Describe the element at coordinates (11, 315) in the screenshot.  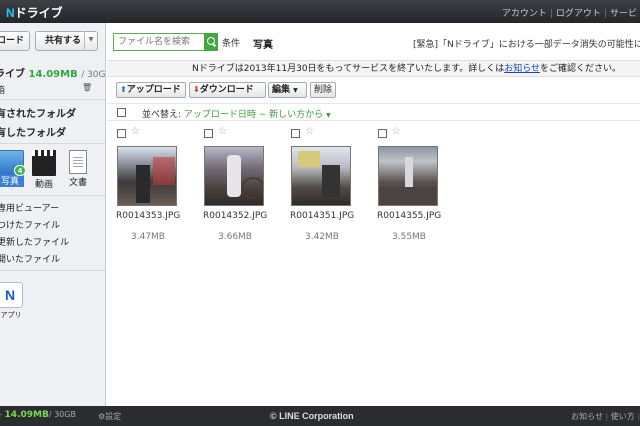
I see `app-label: アプリ` at that location.